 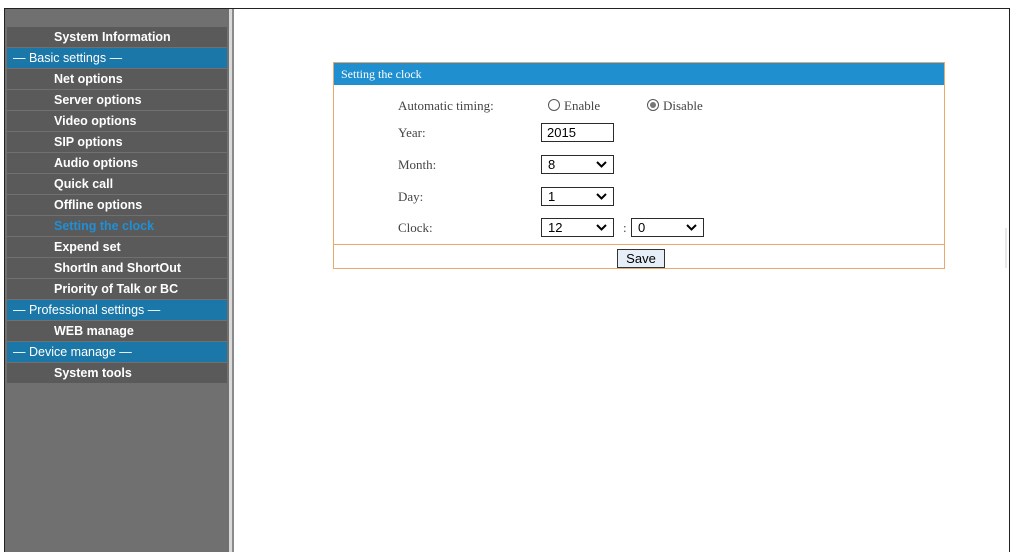 What do you see at coordinates (653, 105) in the screenshot?
I see `disable-radio` at bounding box center [653, 105].